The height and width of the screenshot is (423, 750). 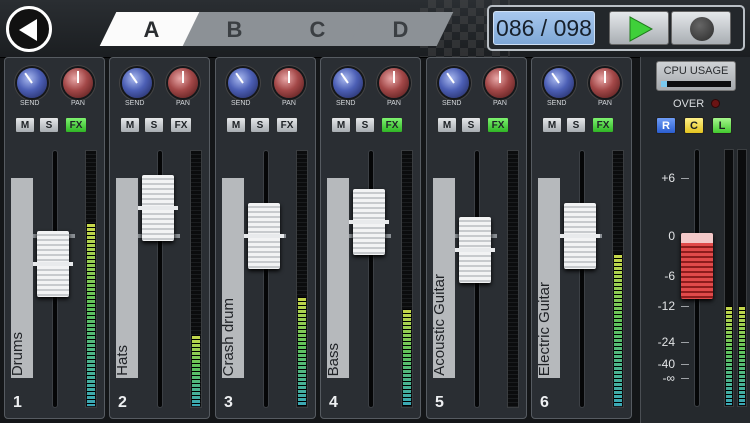 I want to click on channel-strip-5: SEND PAN M S FX Acoustic Guitar 5, so click(x=476, y=238).